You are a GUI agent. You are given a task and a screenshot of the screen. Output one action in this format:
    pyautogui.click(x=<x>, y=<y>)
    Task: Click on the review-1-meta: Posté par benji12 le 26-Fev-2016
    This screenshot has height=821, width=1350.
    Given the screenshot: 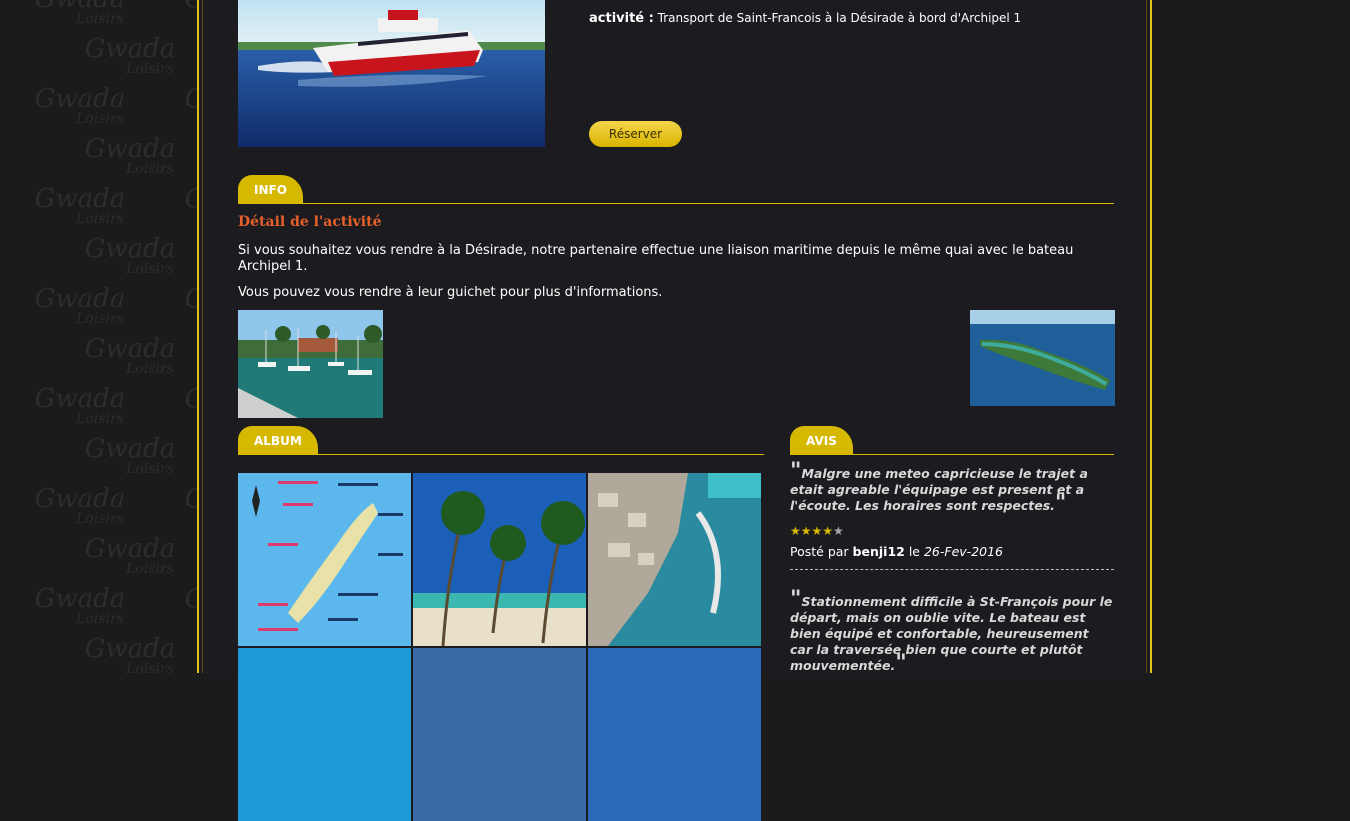 What is the action you would take?
    pyautogui.click(x=952, y=551)
    